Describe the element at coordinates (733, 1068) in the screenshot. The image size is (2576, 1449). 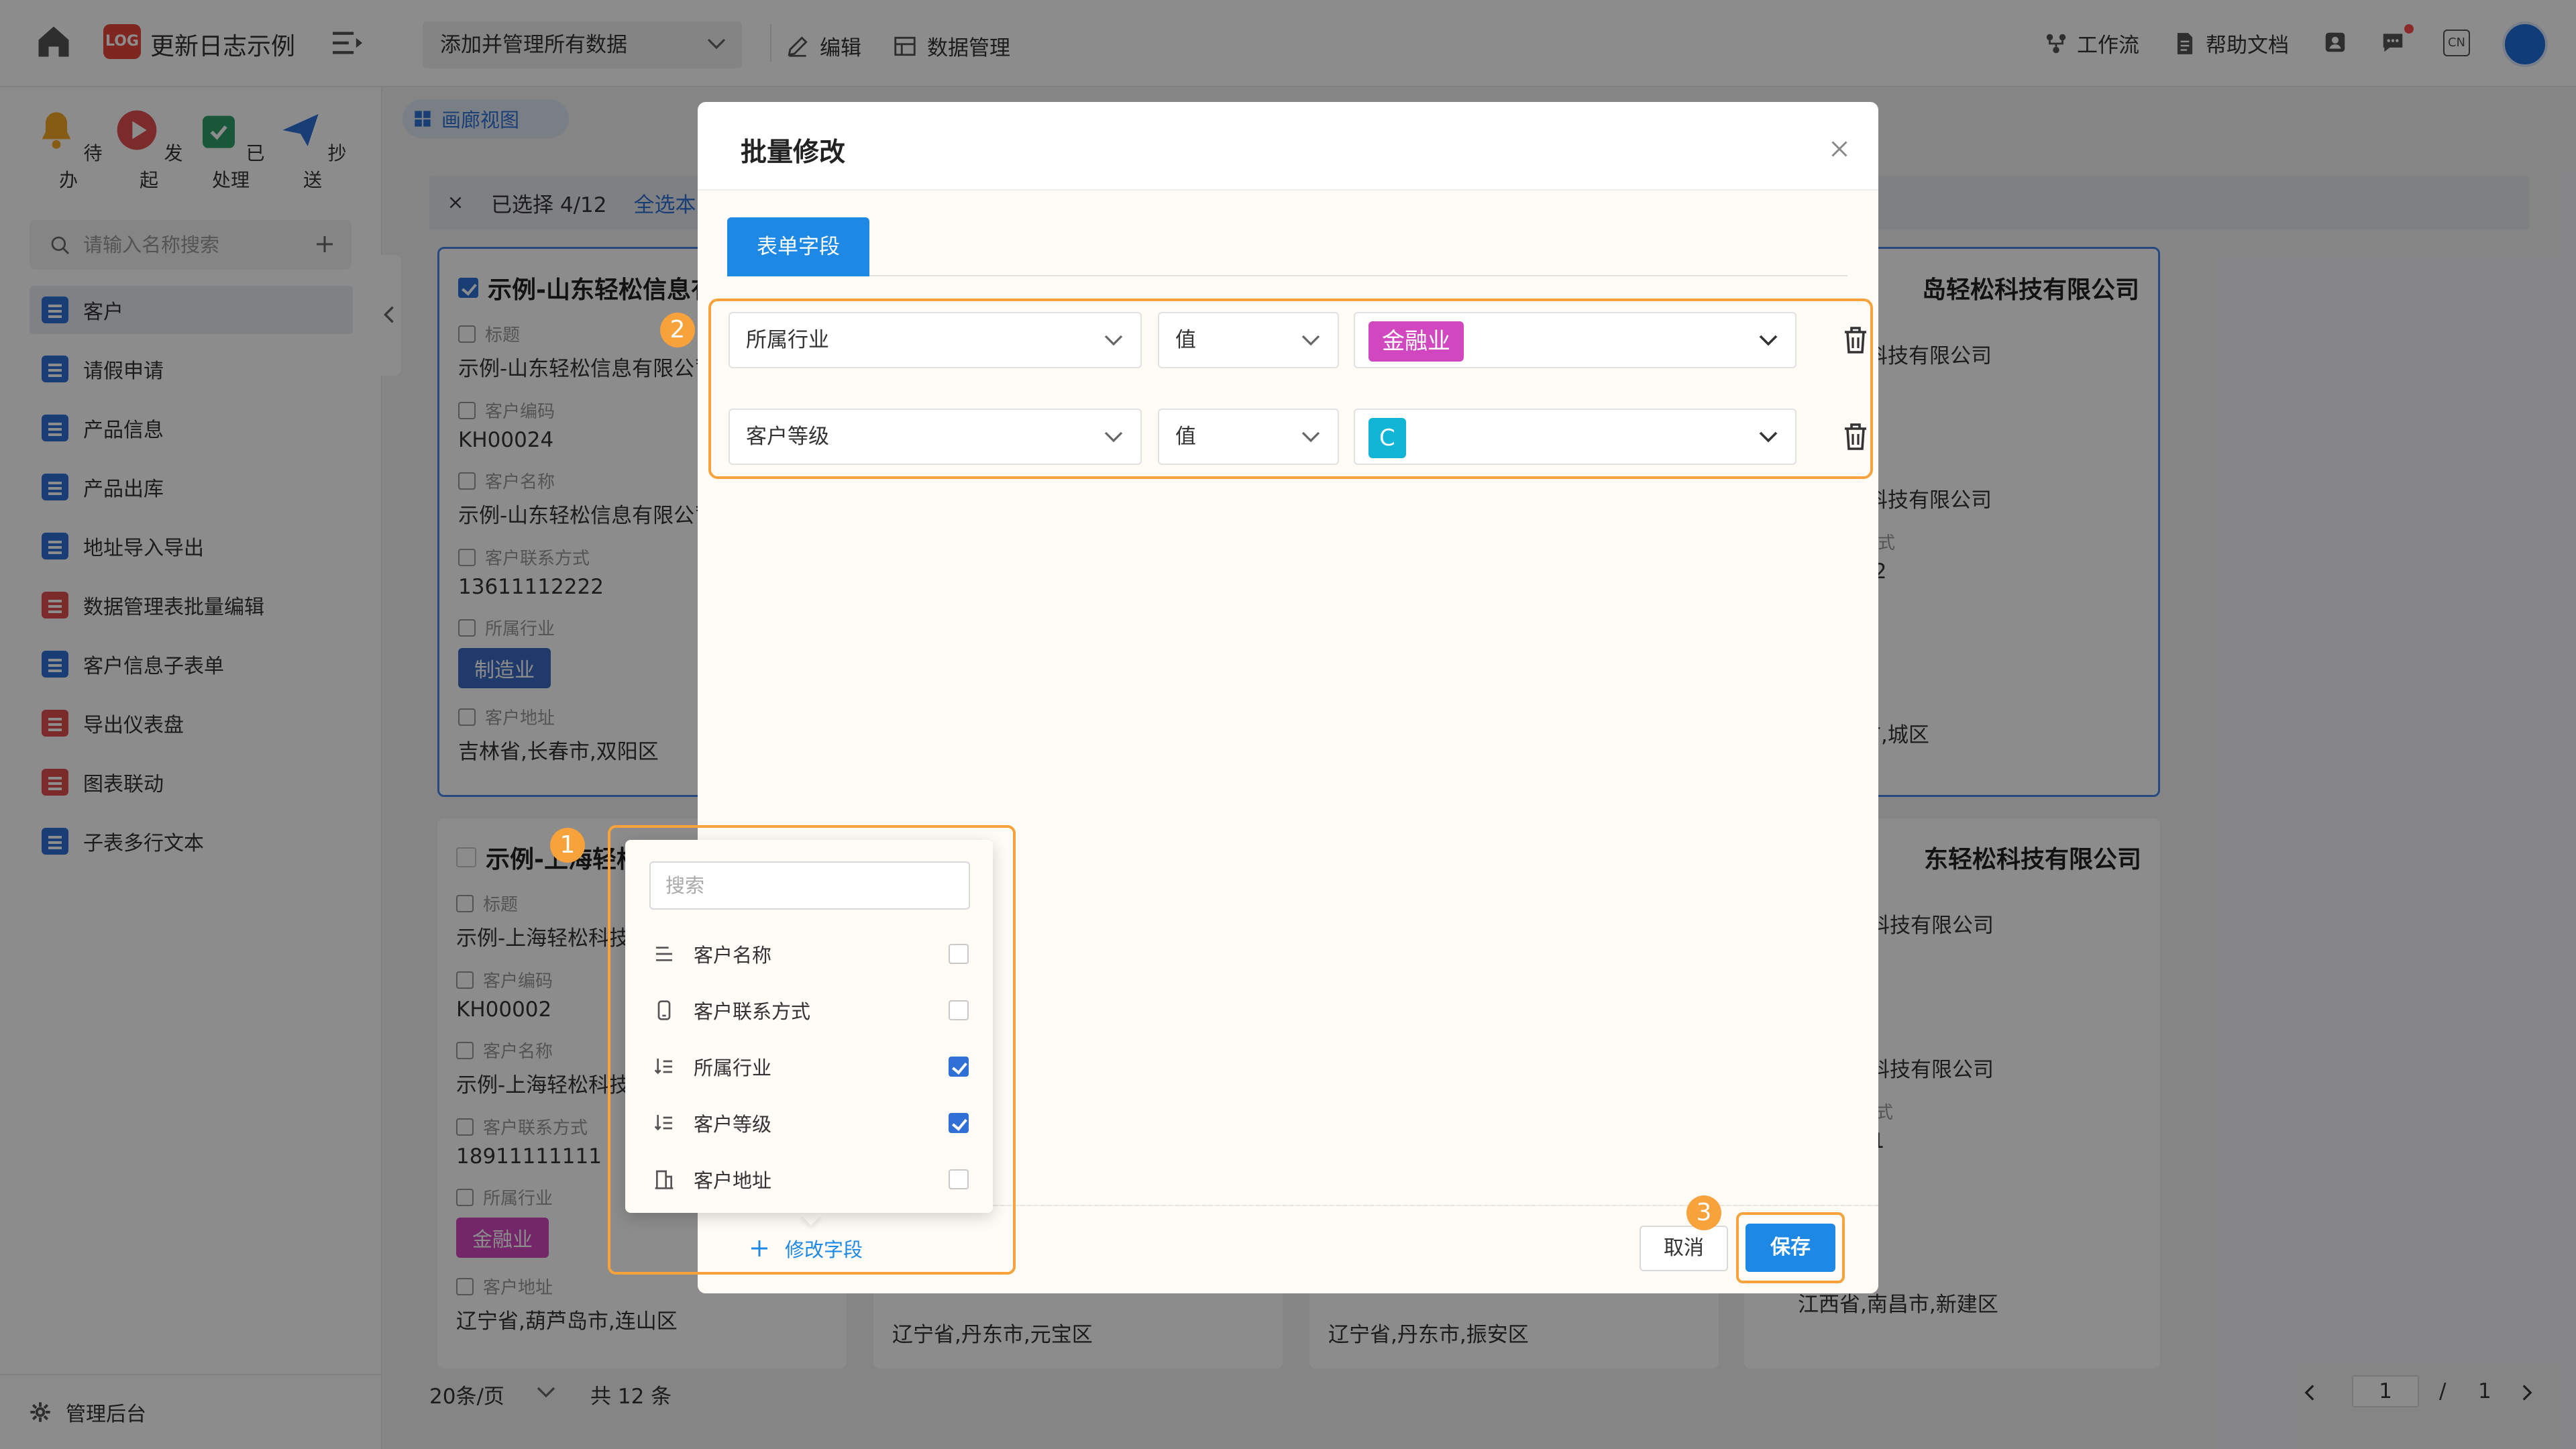
I see `field-option-label: 所属行业` at that location.